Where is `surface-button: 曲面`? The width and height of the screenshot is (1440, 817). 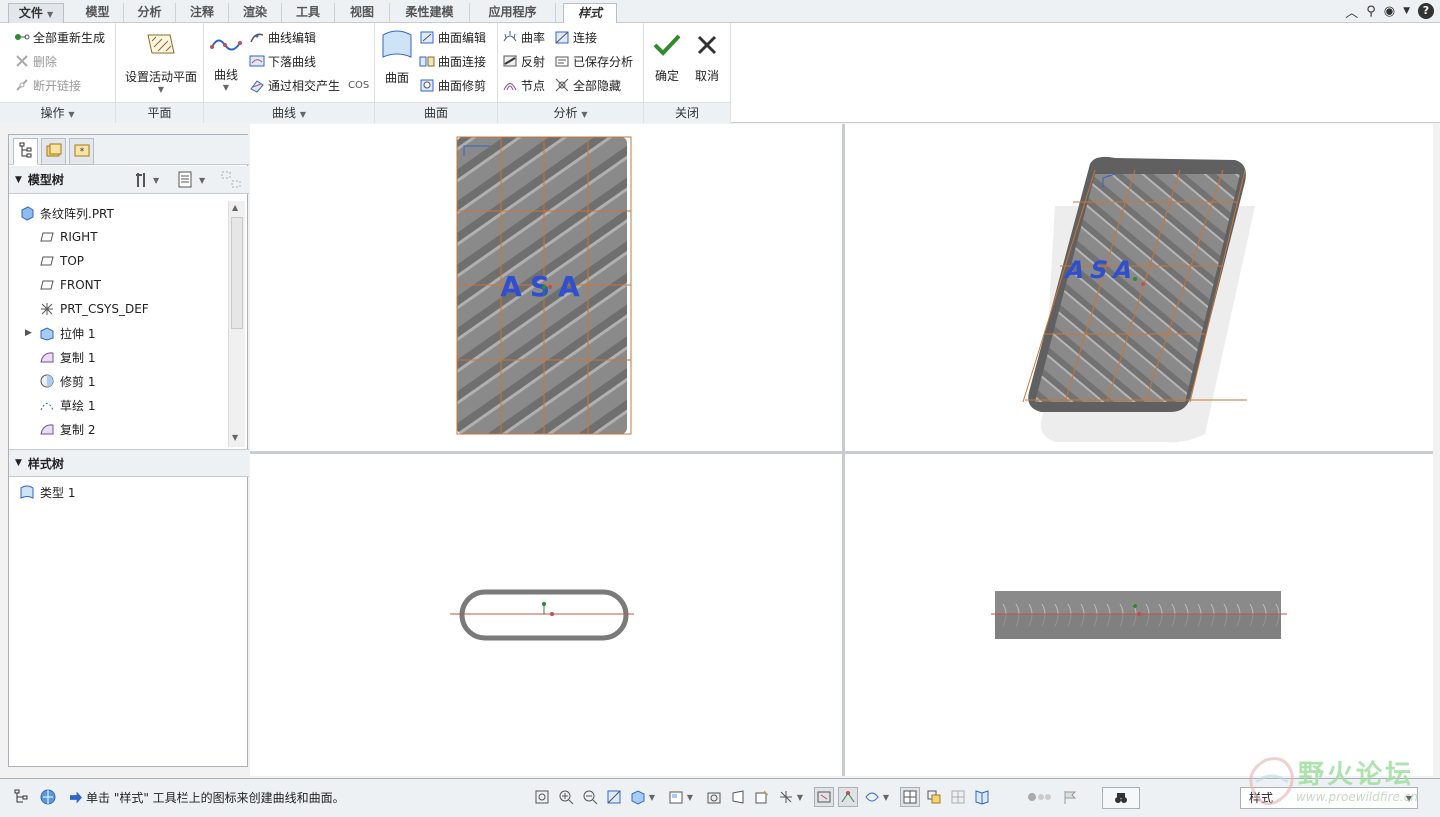 surface-button: 曲面 is located at coordinates (397, 57).